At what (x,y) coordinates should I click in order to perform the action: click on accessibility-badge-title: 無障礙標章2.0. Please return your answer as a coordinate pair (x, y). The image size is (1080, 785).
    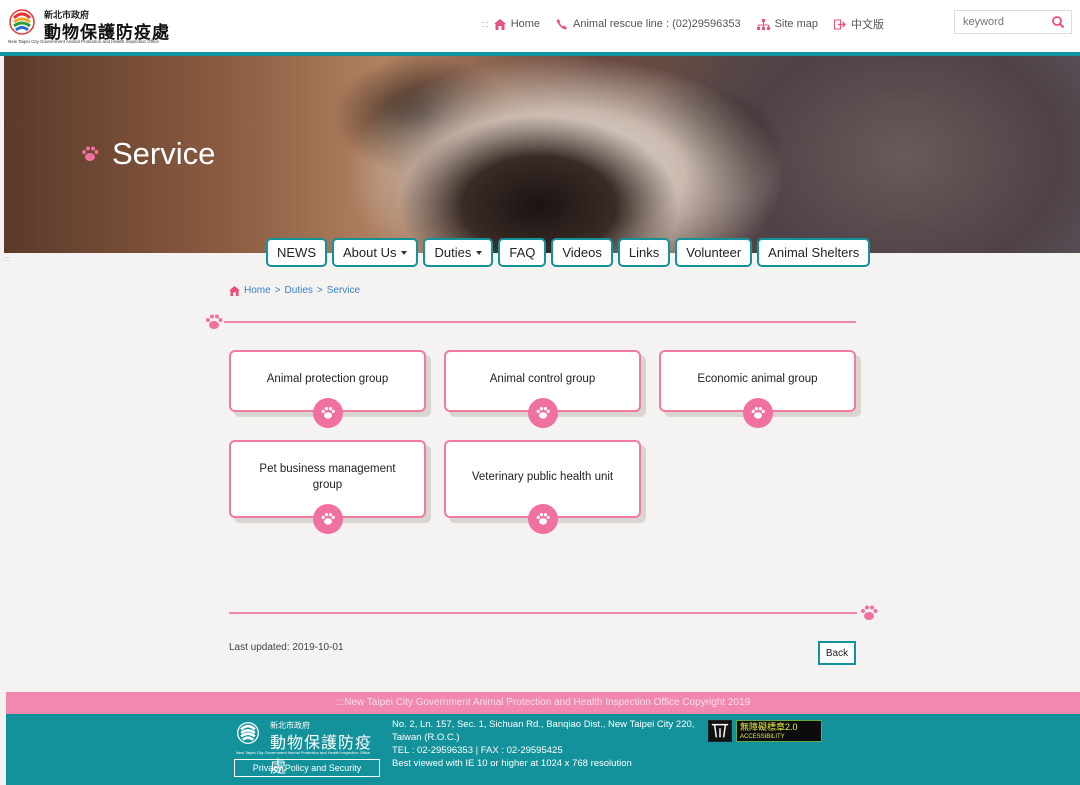
    Looking at the image, I should click on (769, 727).